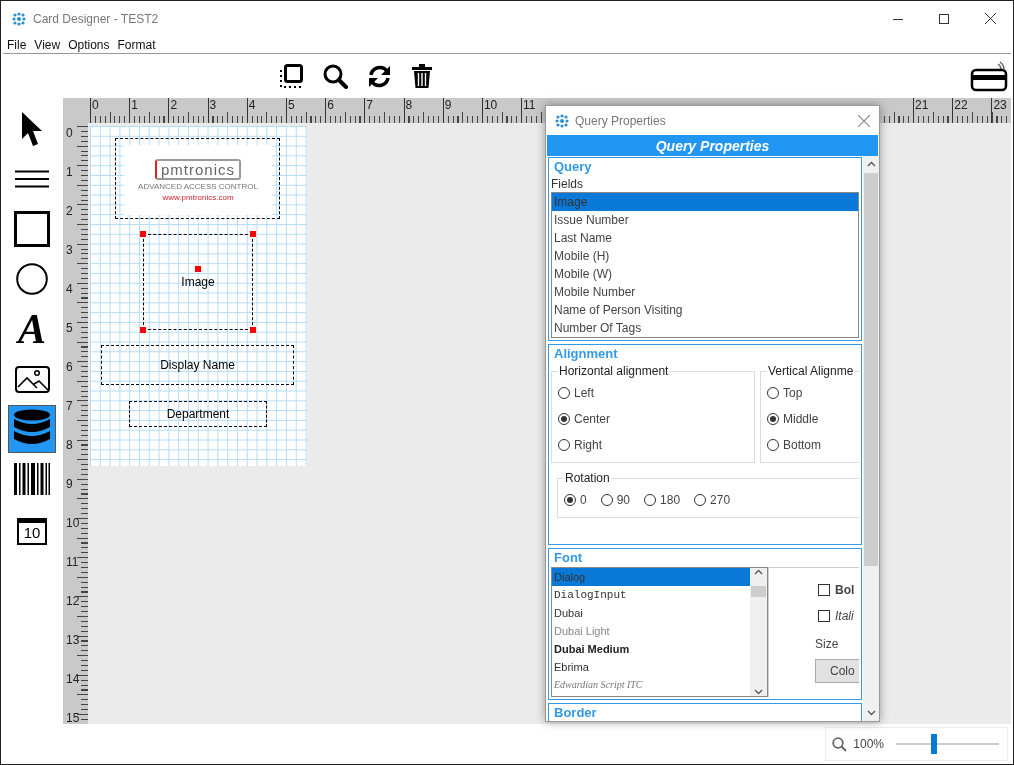 The image size is (1014, 765). Describe the element at coordinates (592, 419) in the screenshot. I see `radio-label: Center` at that location.